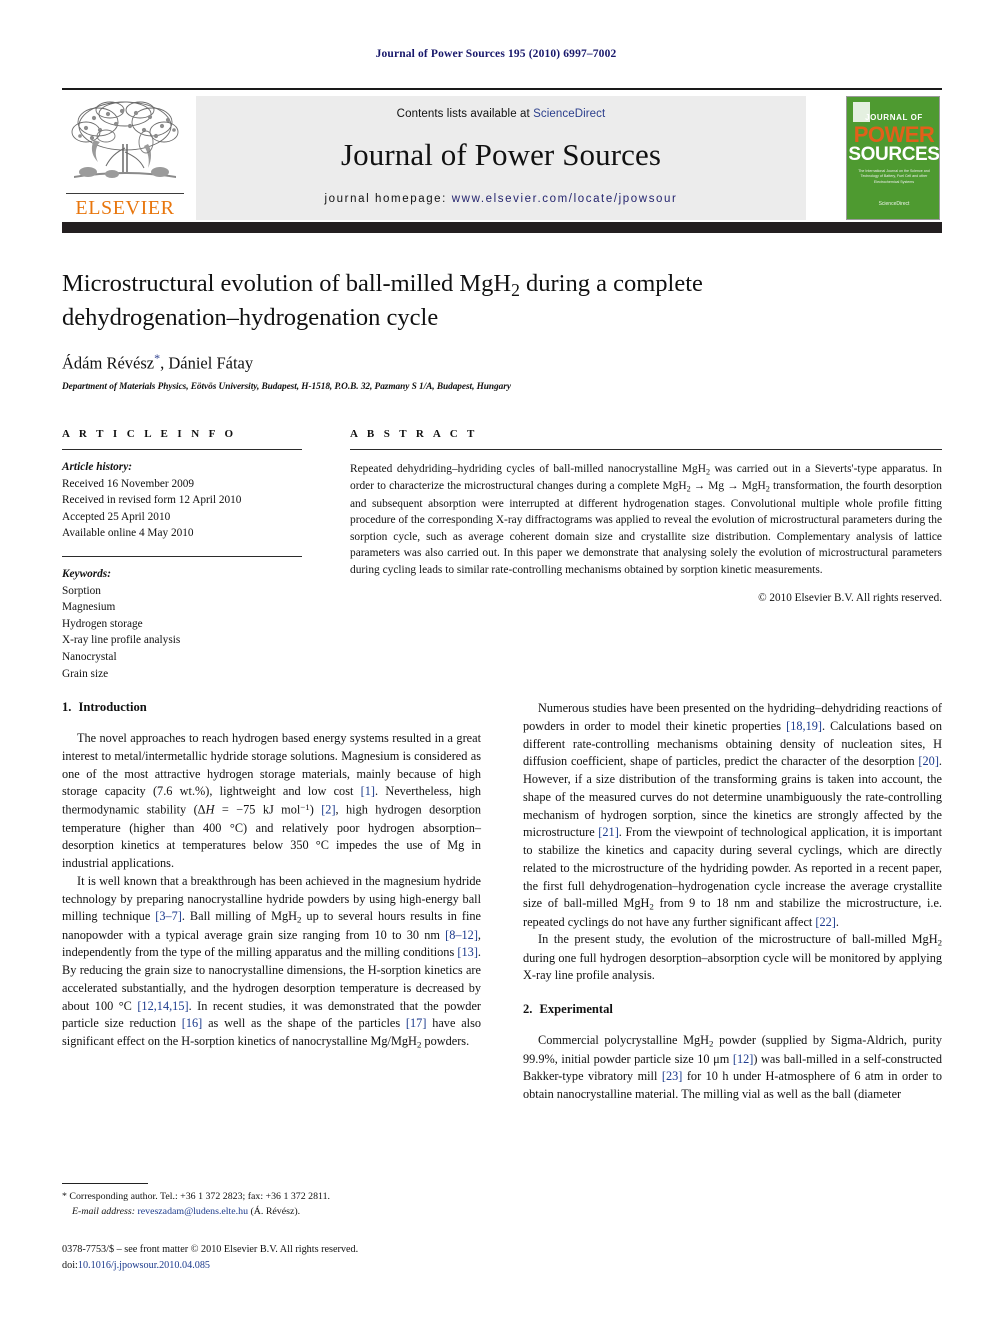 Image resolution: width=992 pixels, height=1323 pixels. What do you see at coordinates (152, 500) in the screenshot?
I see `history-item: Received in revised form 12 April 2010` at bounding box center [152, 500].